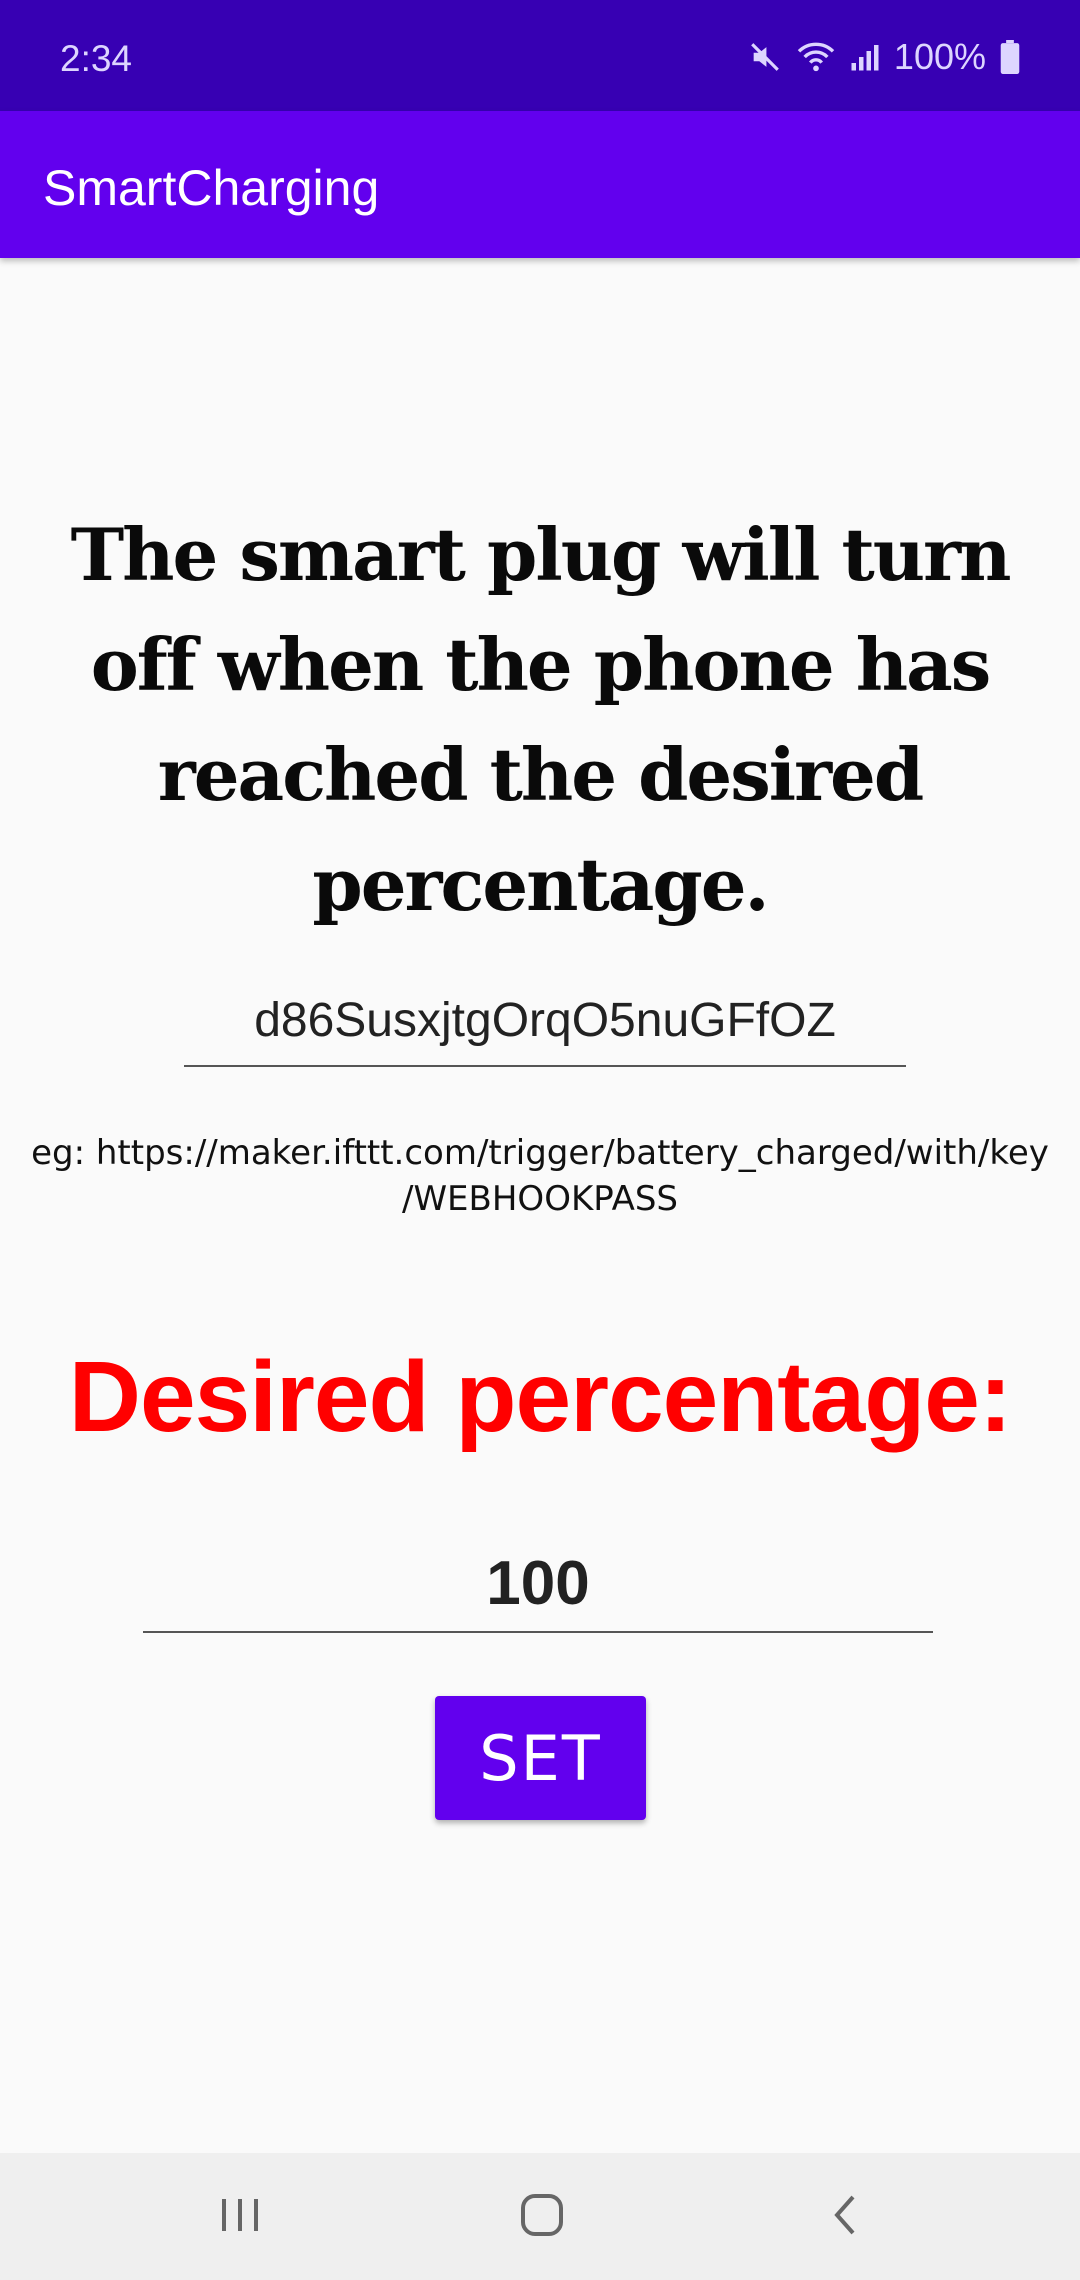  I want to click on signal-icon, so click(865, 57).